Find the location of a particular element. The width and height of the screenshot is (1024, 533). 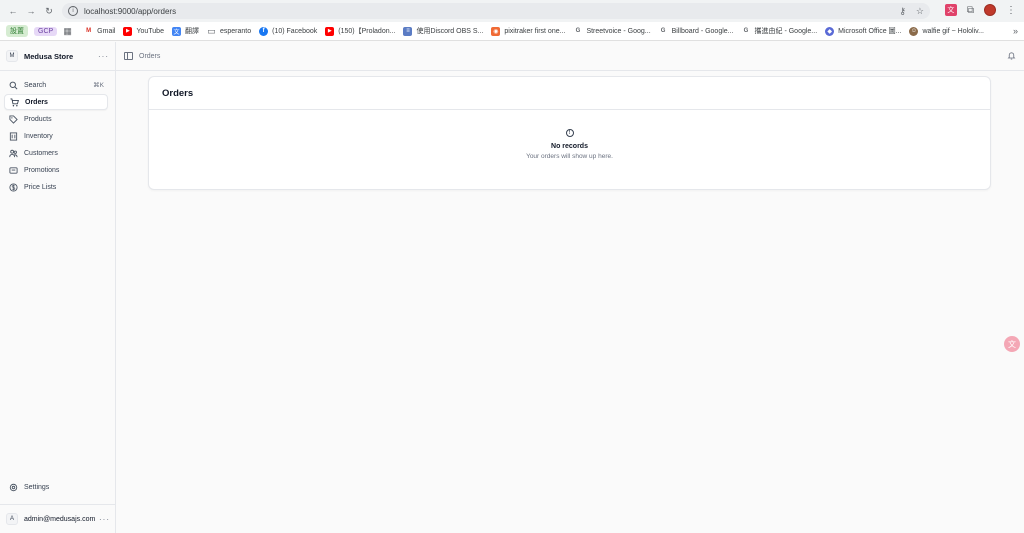

sidebar-item-label: Customers is located at coordinates (41, 153).